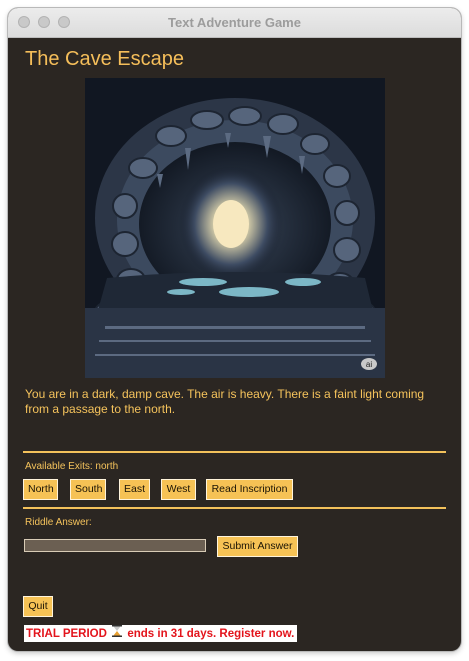 Image resolution: width=469 pixels, height=661 pixels. Describe the element at coordinates (211, 634) in the screenshot. I see `trial-suffix: ends in 31 days. Register now.` at that location.